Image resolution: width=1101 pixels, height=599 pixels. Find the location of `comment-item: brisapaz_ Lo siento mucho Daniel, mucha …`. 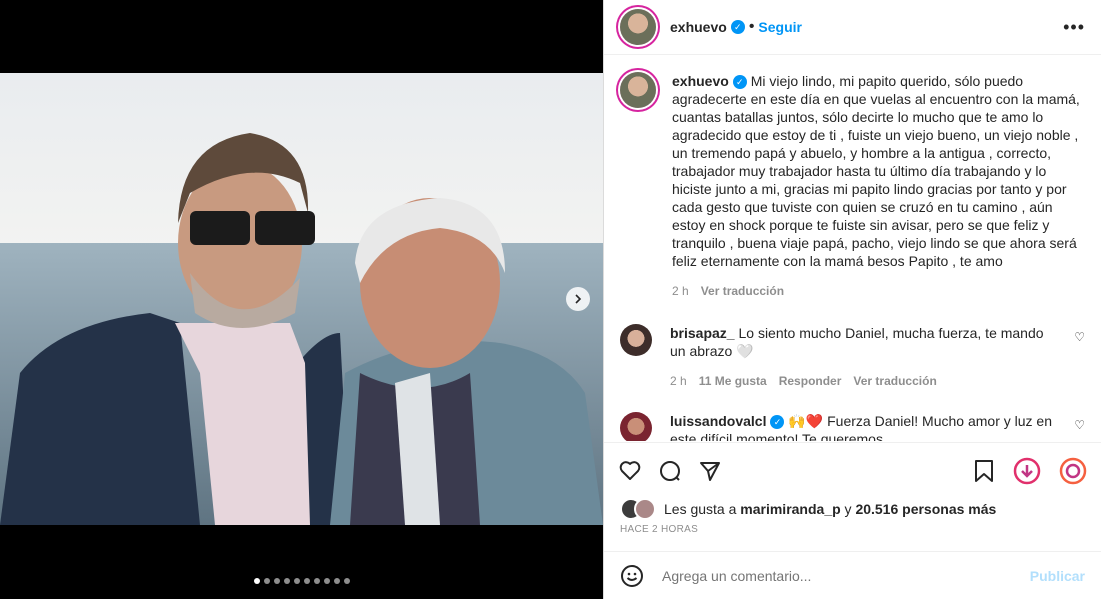

comment-item: brisapaz_ Lo siento mucho Daniel, mucha … is located at coordinates (852, 357).